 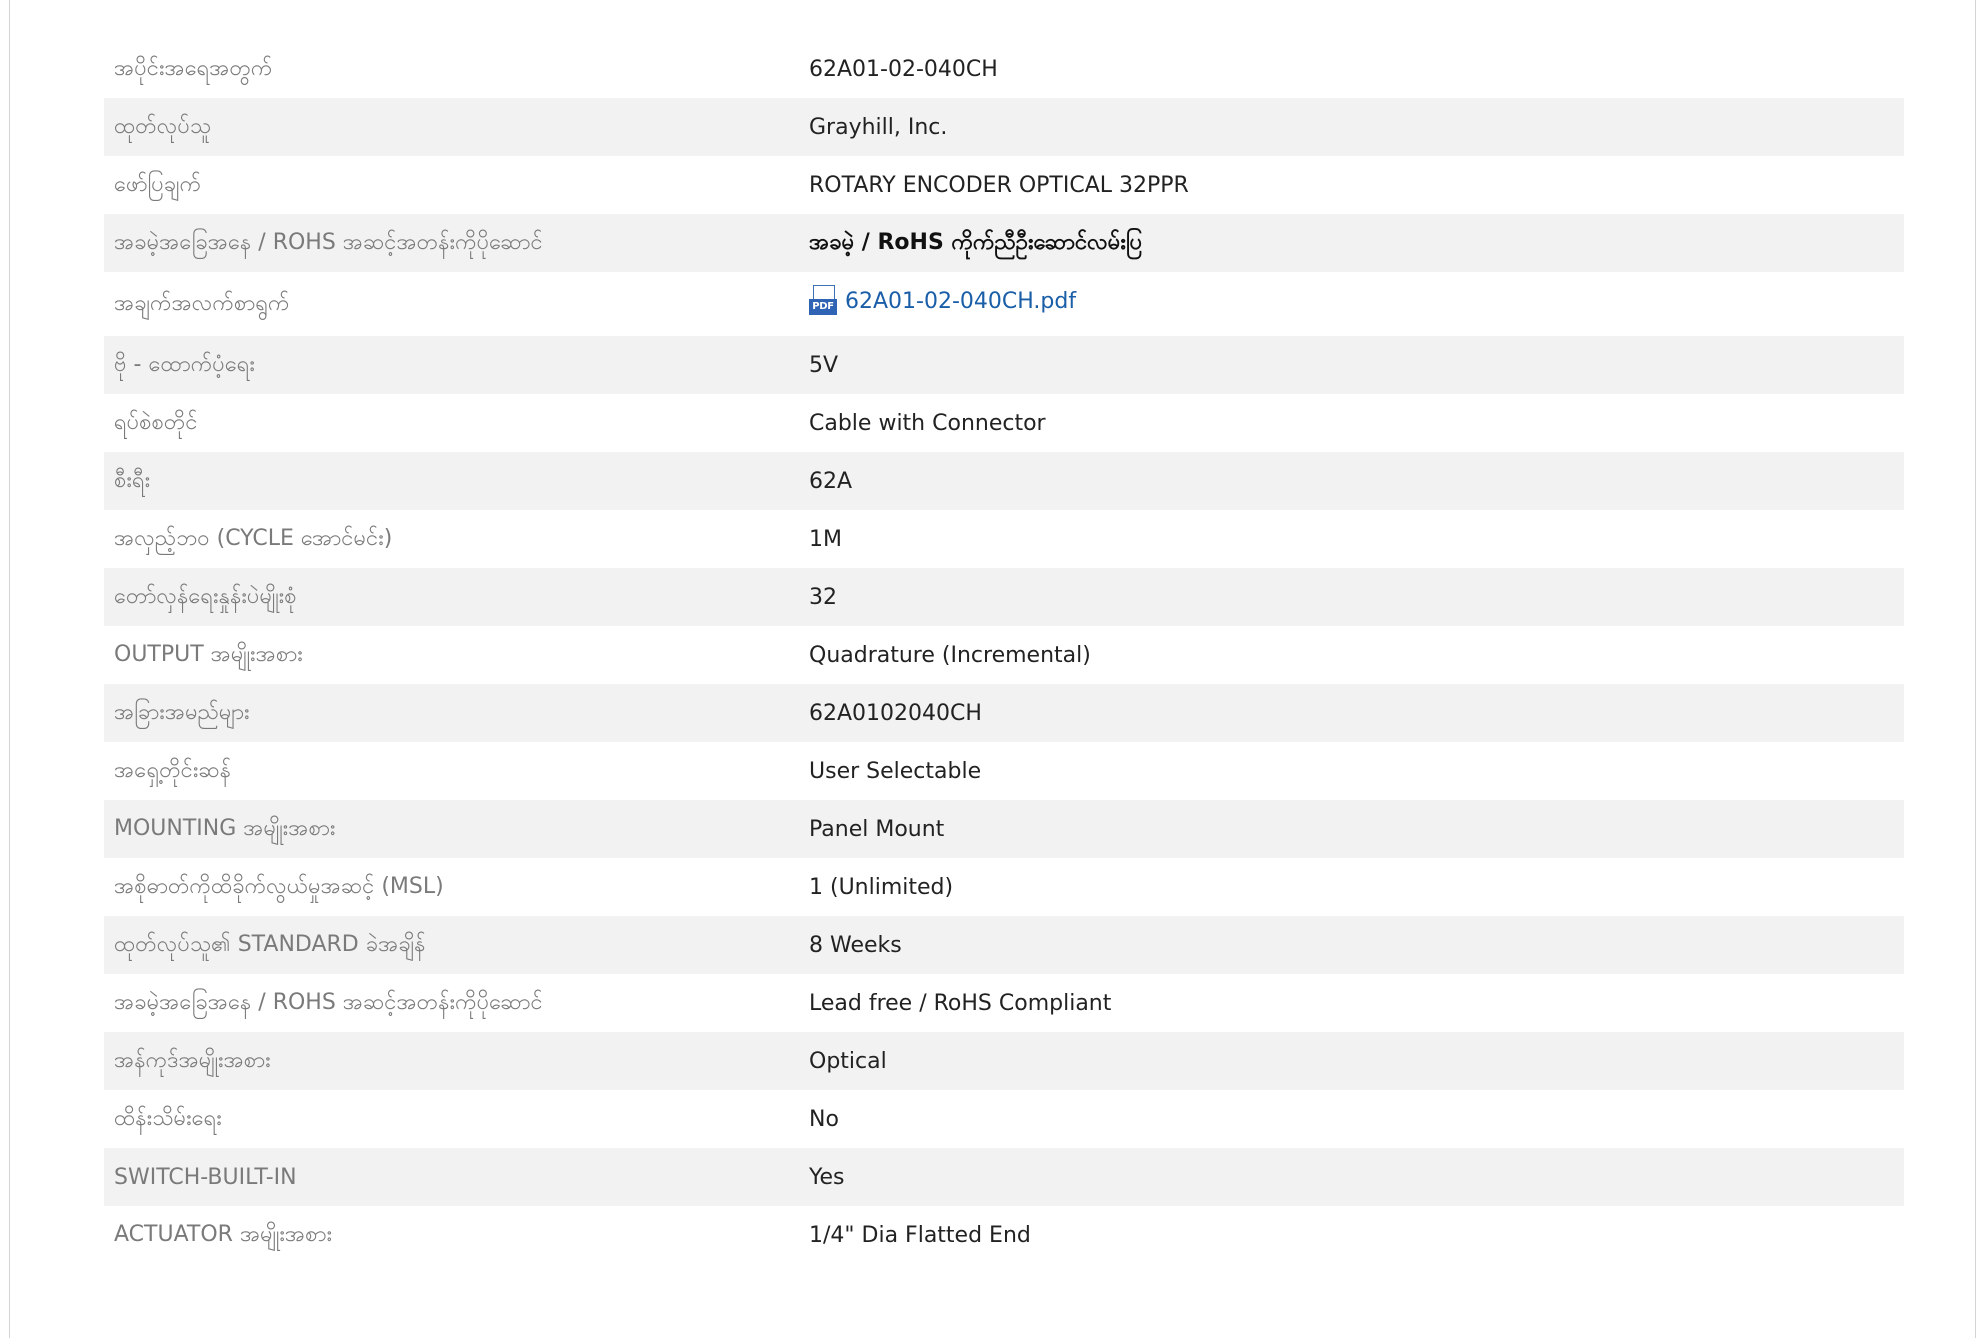 What do you see at coordinates (823, 307) in the screenshot?
I see `pdf-icon-label: PDF` at bounding box center [823, 307].